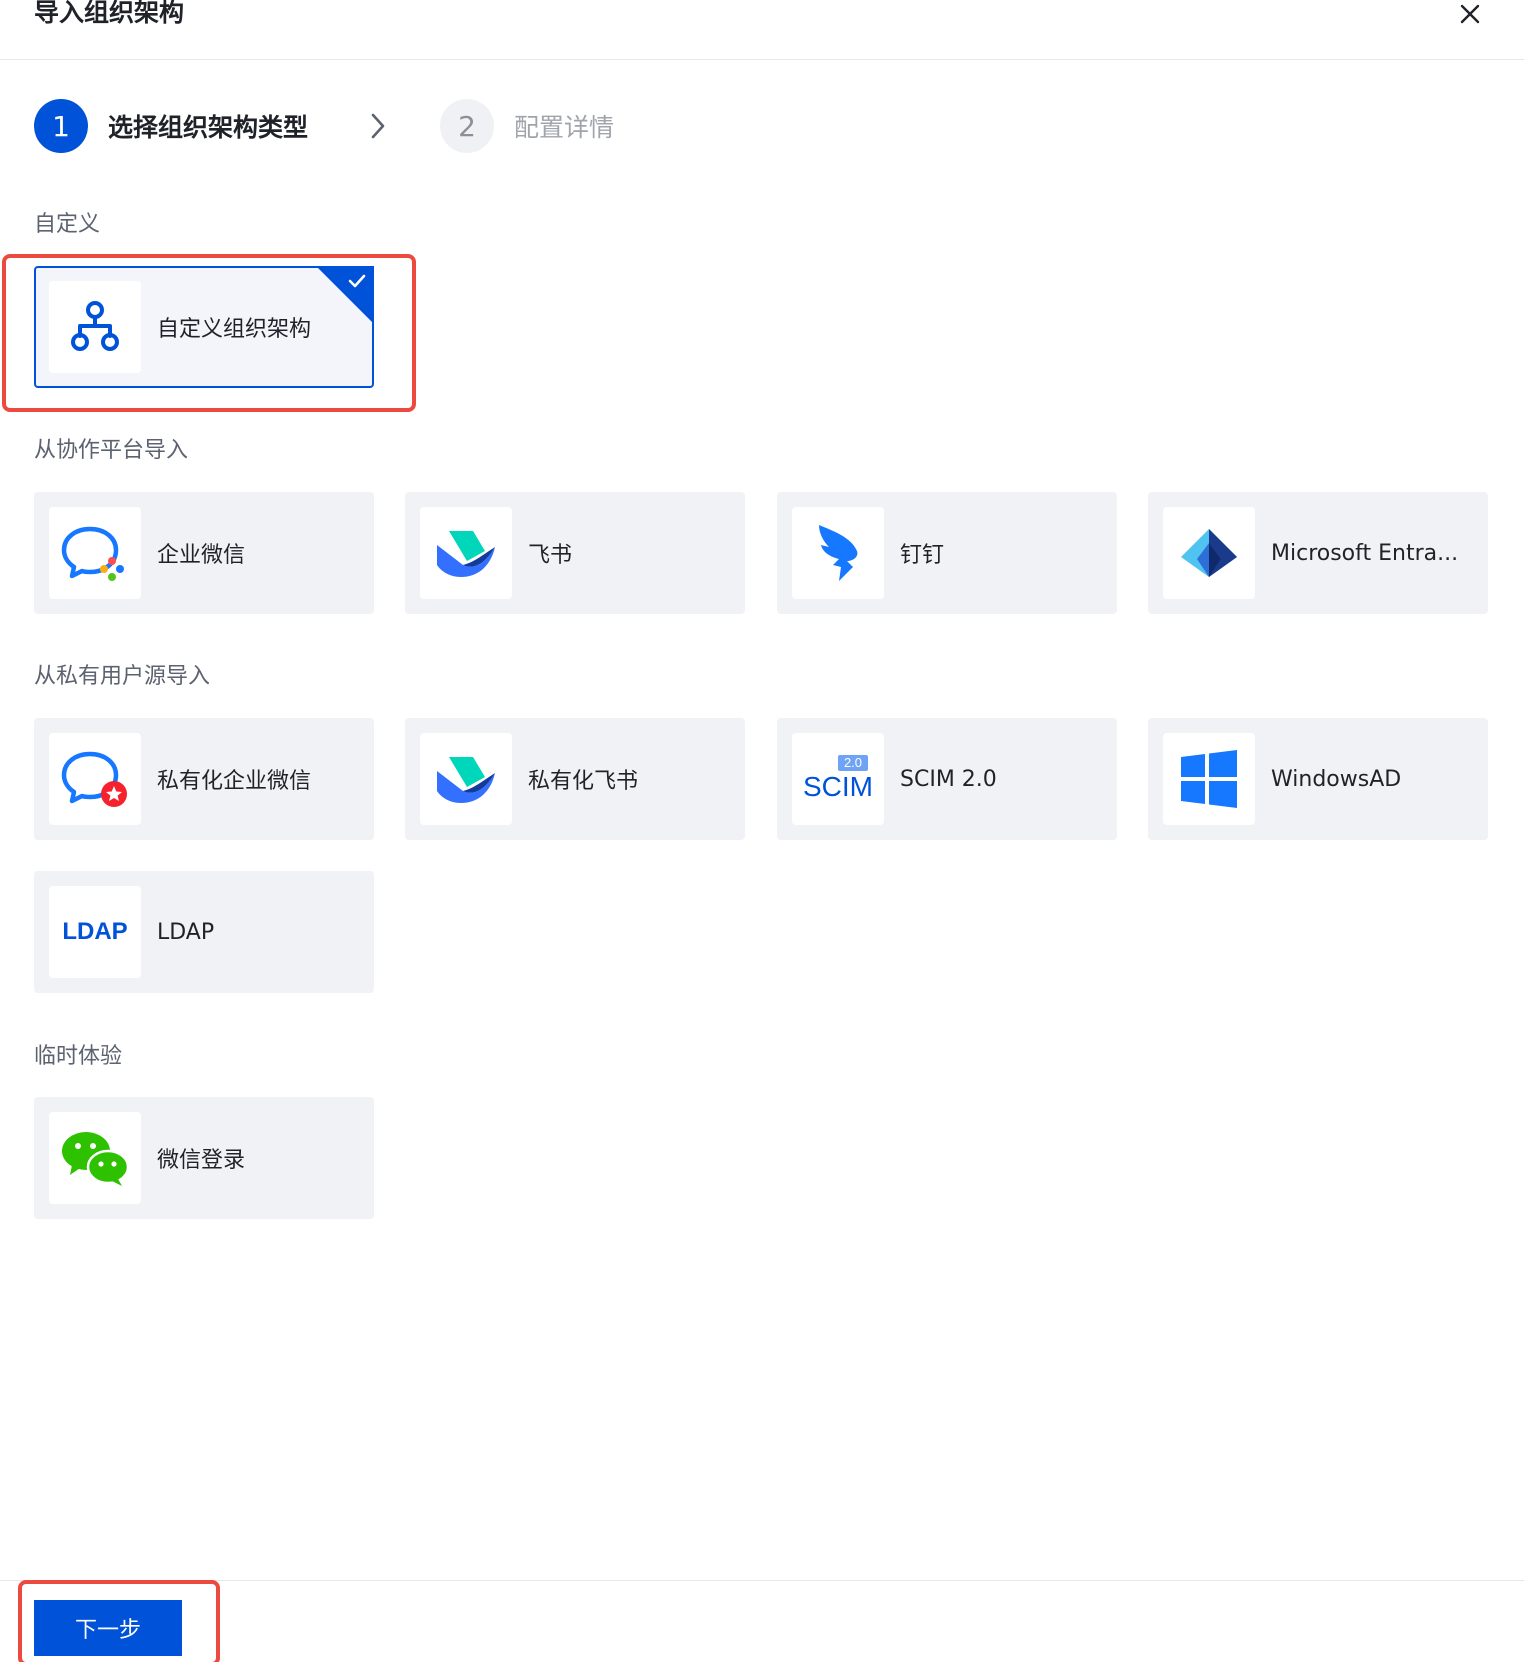  Describe the element at coordinates (209, 333) in the screenshot. I see `highlight-box-card` at that location.